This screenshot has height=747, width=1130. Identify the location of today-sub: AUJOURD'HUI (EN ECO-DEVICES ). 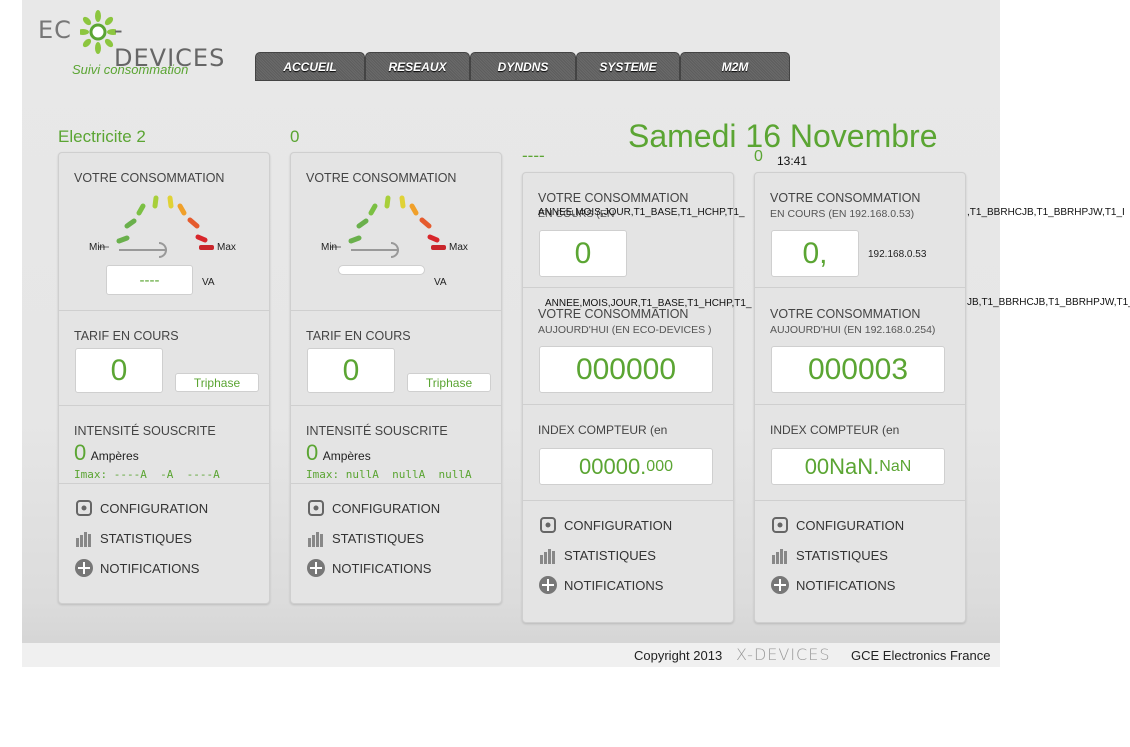
(625, 330).